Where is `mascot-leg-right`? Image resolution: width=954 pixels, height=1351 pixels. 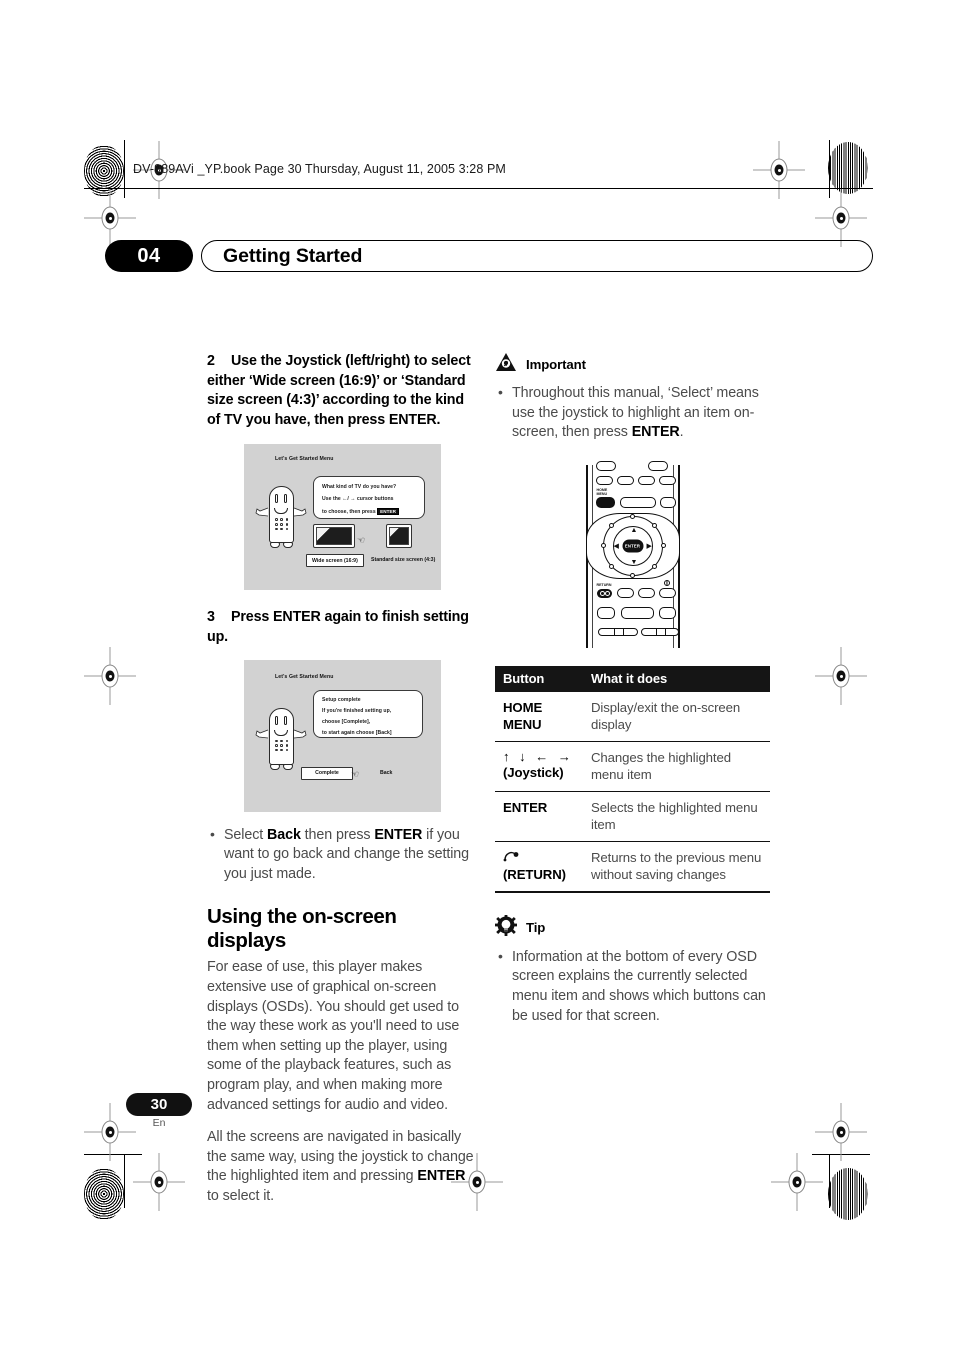
mascot-leg-right is located at coordinates (288, 766).